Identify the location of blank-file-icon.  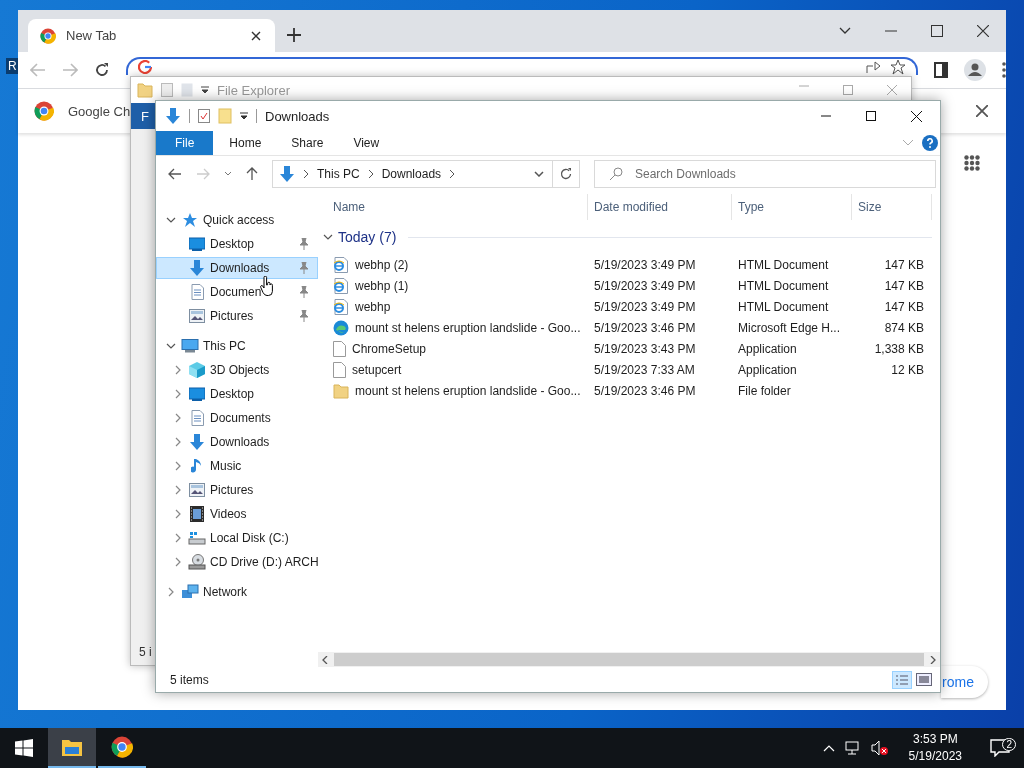
(339, 348).